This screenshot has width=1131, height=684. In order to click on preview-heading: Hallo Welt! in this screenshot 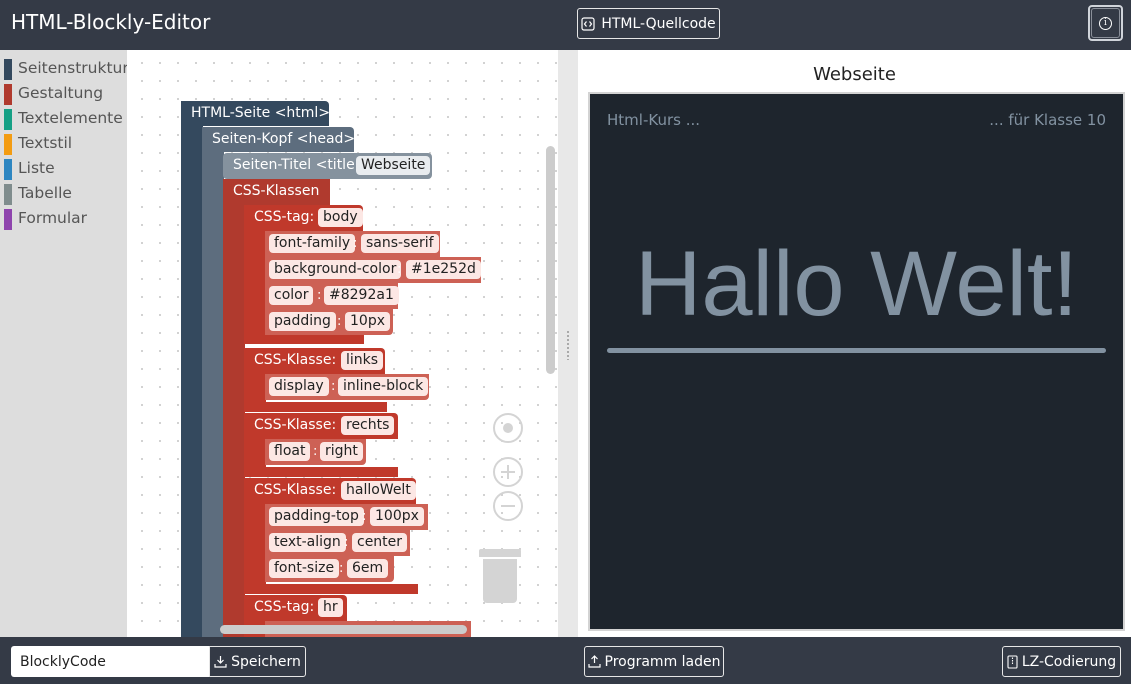, I will do `click(856, 284)`.